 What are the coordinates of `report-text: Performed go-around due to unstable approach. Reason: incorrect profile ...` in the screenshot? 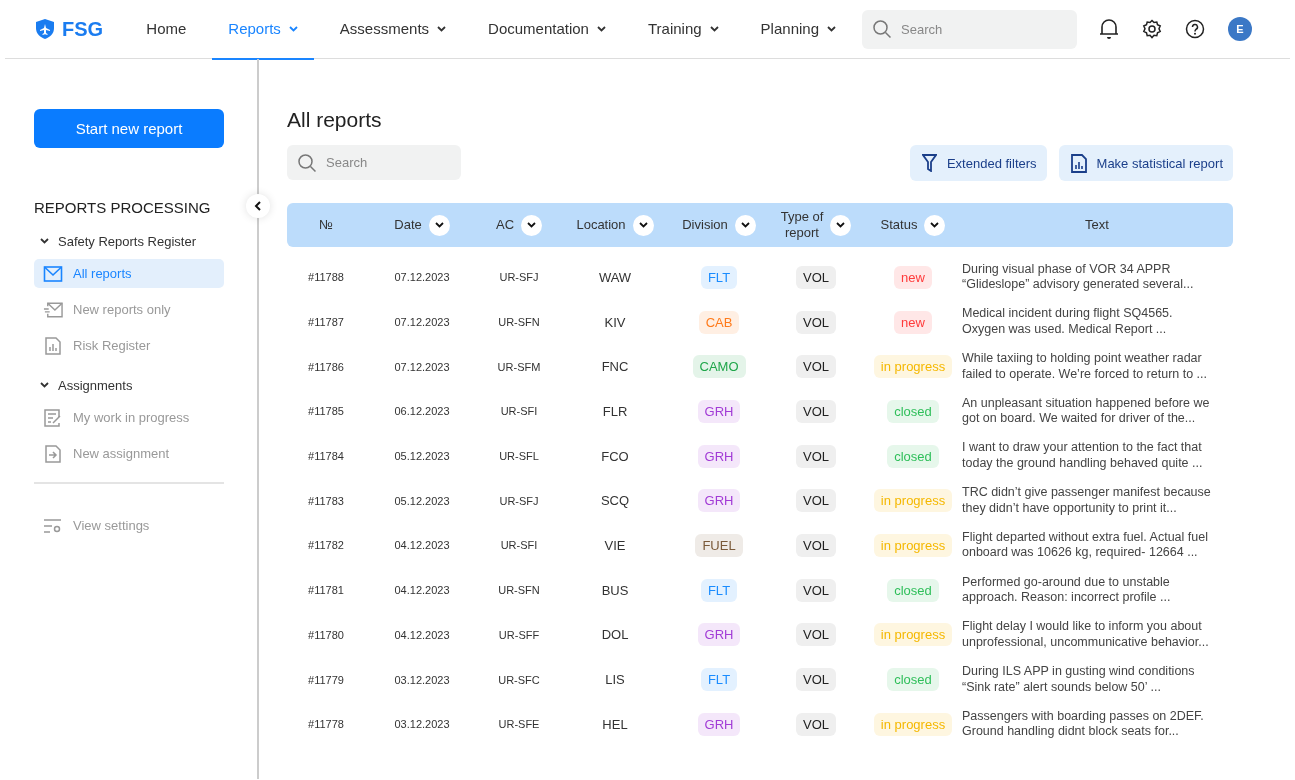 It's located at (1066, 590).